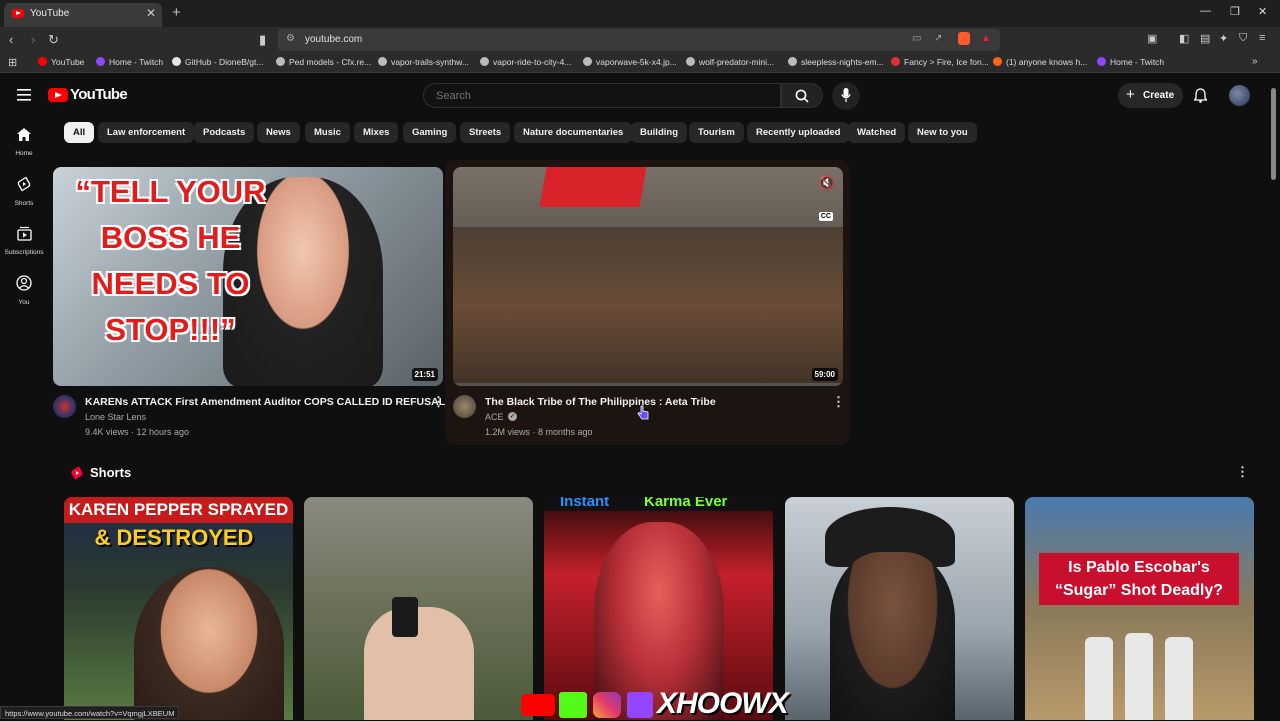 This screenshot has width=1280, height=721. What do you see at coordinates (99, 94) in the screenshot?
I see `youtube-logo-text: YouTube` at bounding box center [99, 94].